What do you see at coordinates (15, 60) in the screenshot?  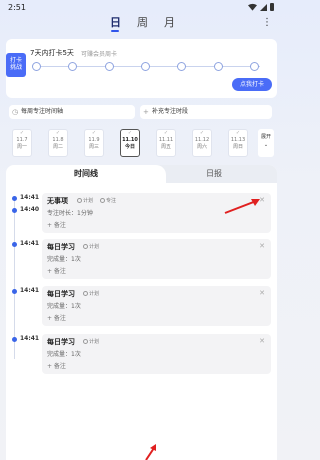 I see `checkin-badge-line1: 打卡` at bounding box center [15, 60].